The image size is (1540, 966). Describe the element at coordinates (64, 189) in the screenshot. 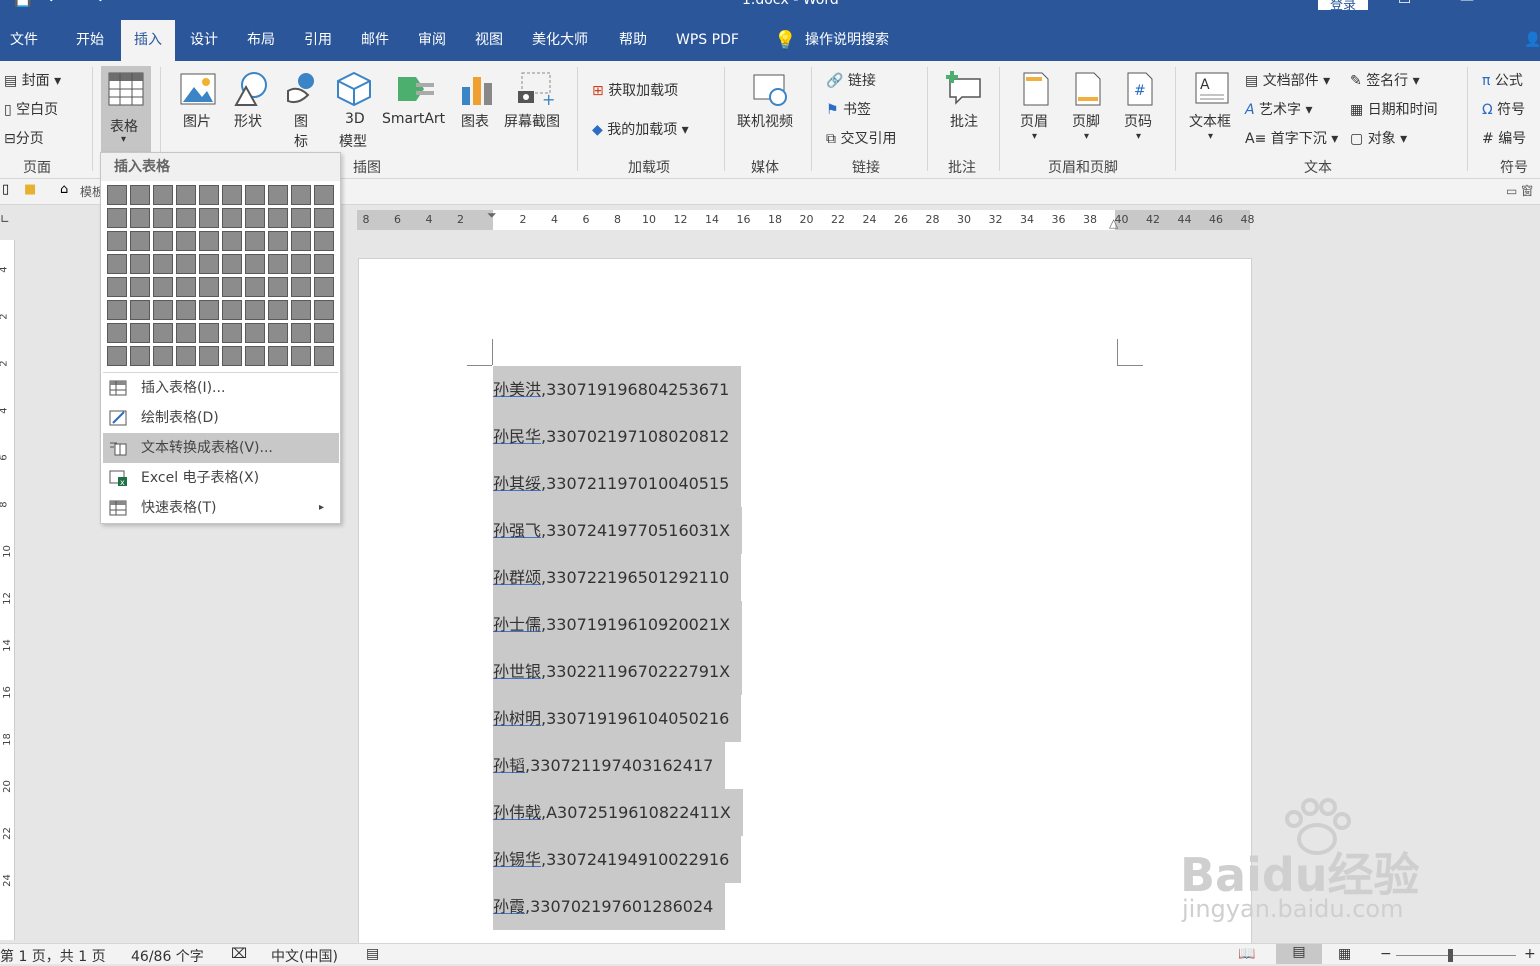

I see `home-icon: ⌂` at that location.